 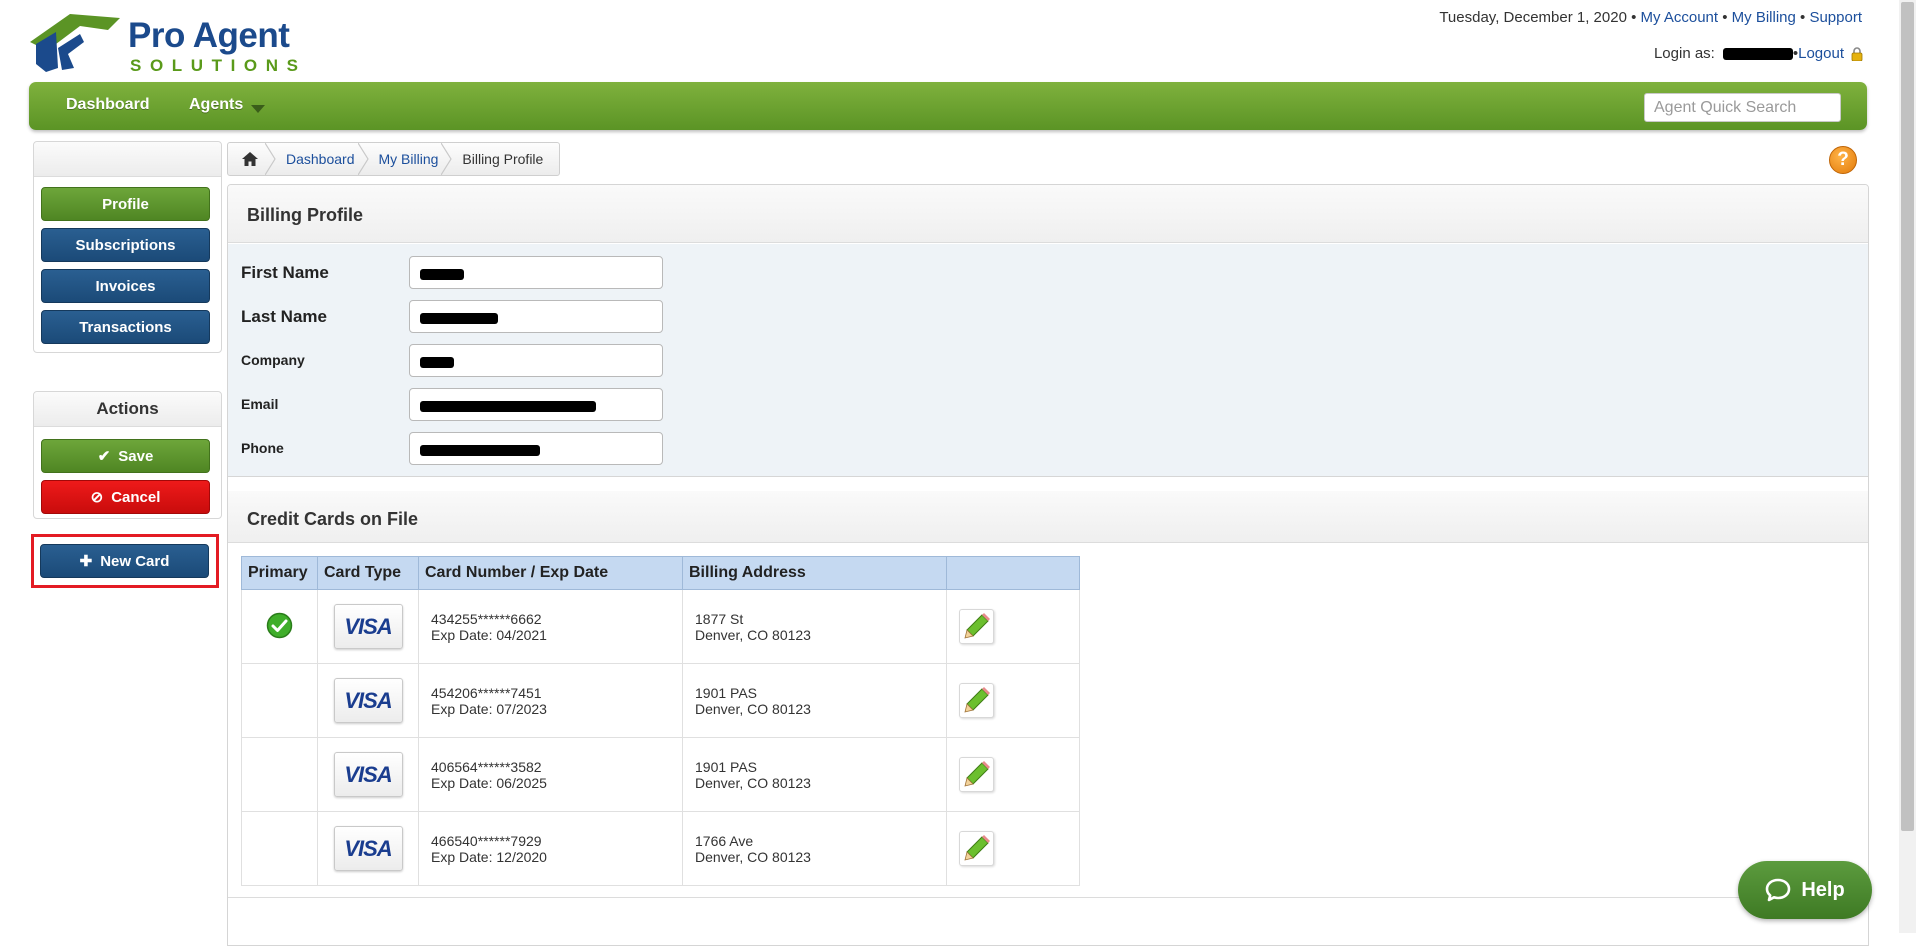 I want to click on card-number: 406564******3582, so click(x=486, y=766).